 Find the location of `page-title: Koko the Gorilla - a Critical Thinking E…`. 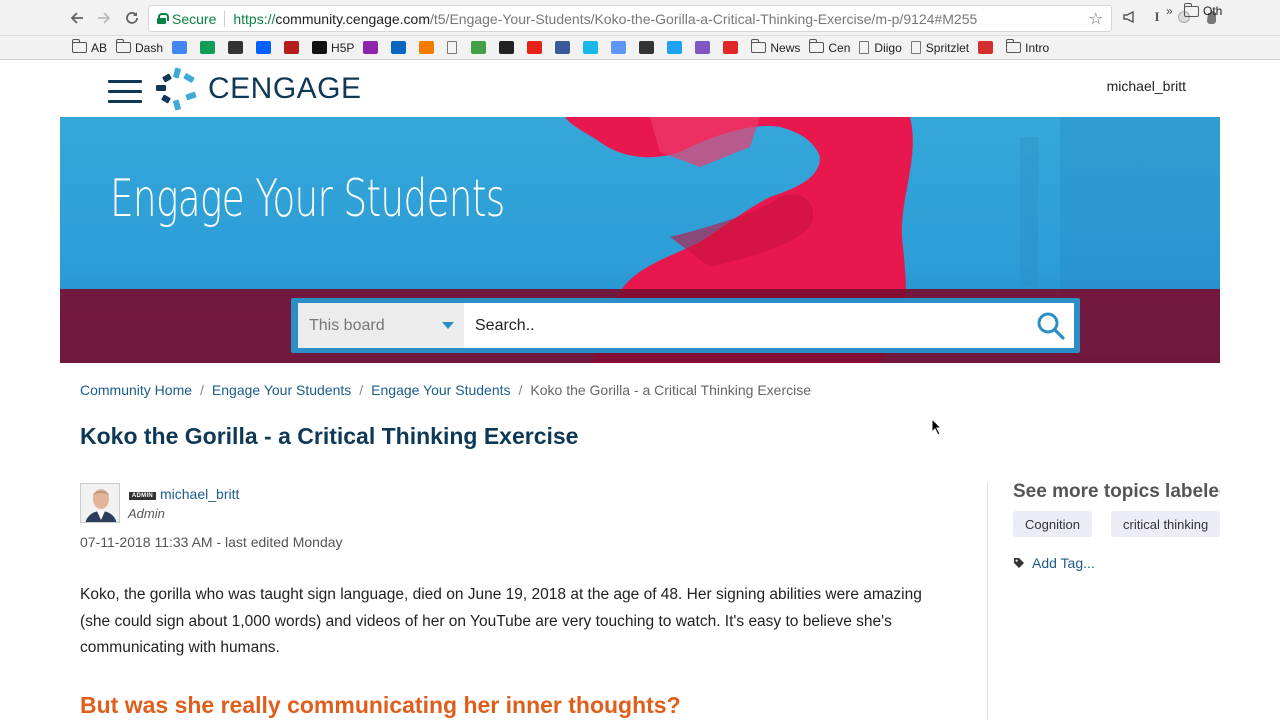

page-title: Koko the Gorilla - a Critical Thinking E… is located at coordinates (329, 436).